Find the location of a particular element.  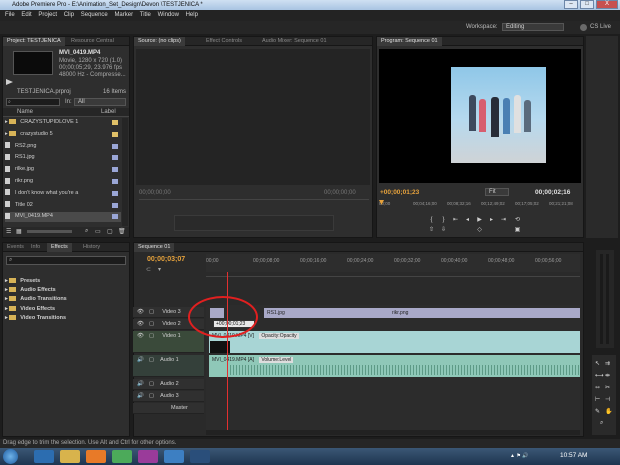

timeline-timecode: 00;00;03;07 is located at coordinates (166, 259).